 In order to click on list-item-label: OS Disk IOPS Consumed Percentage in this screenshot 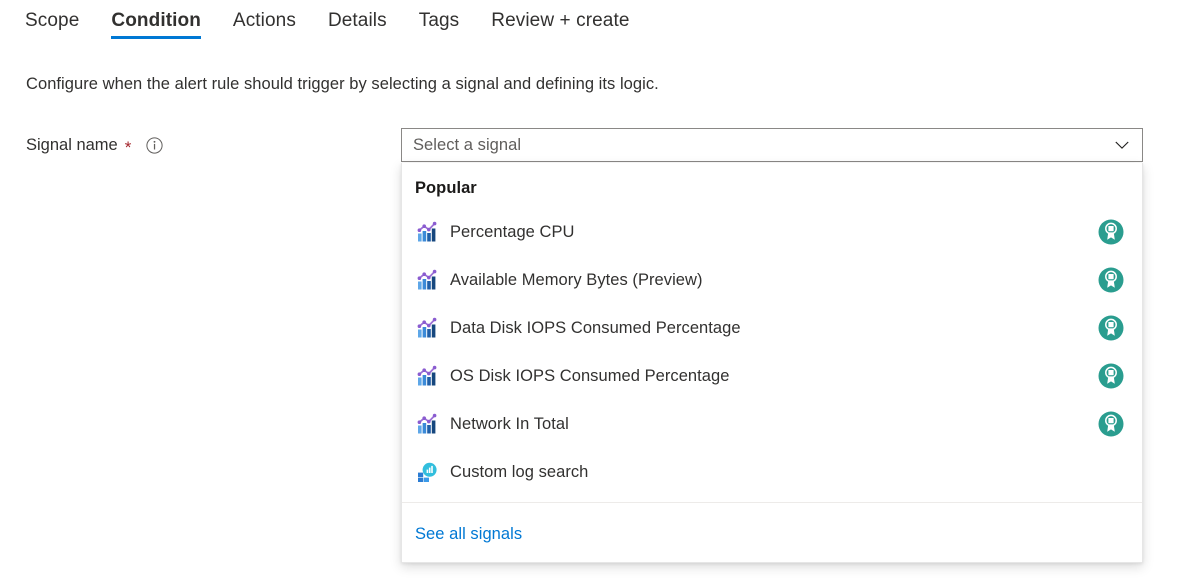, I will do `click(590, 375)`.